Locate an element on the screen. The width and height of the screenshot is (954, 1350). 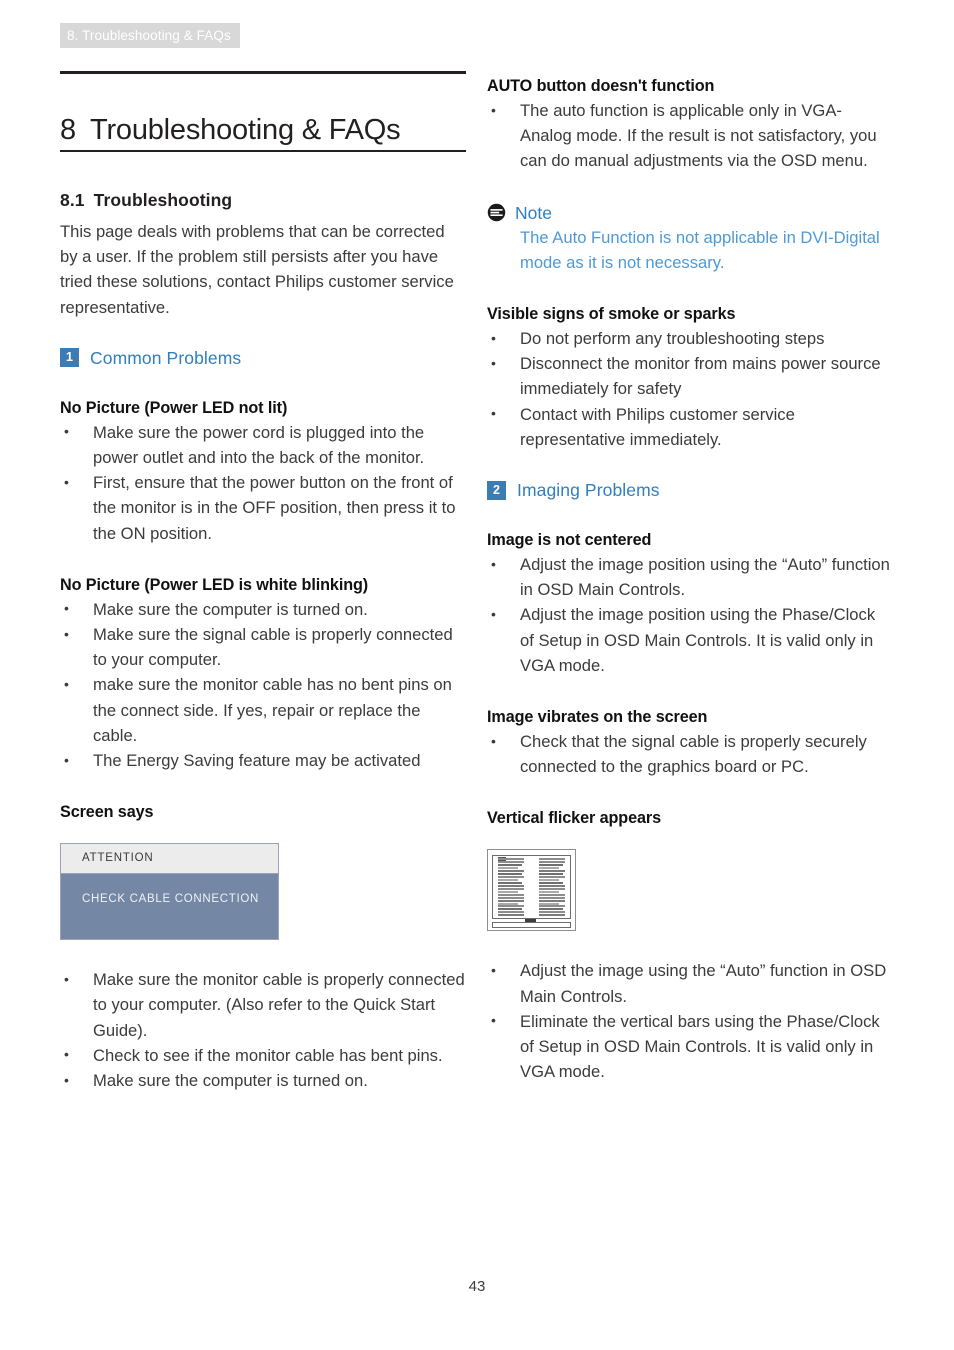
heading-screen-says: Screen says is located at coordinates (107, 812).